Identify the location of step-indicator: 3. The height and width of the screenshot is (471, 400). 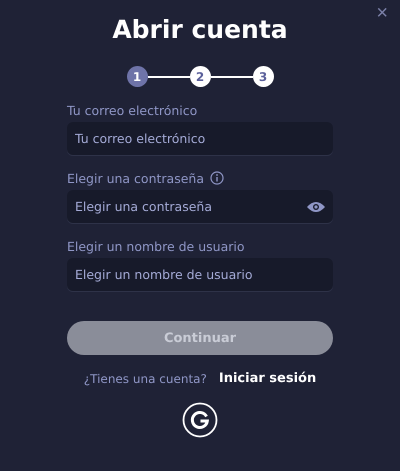
(263, 76).